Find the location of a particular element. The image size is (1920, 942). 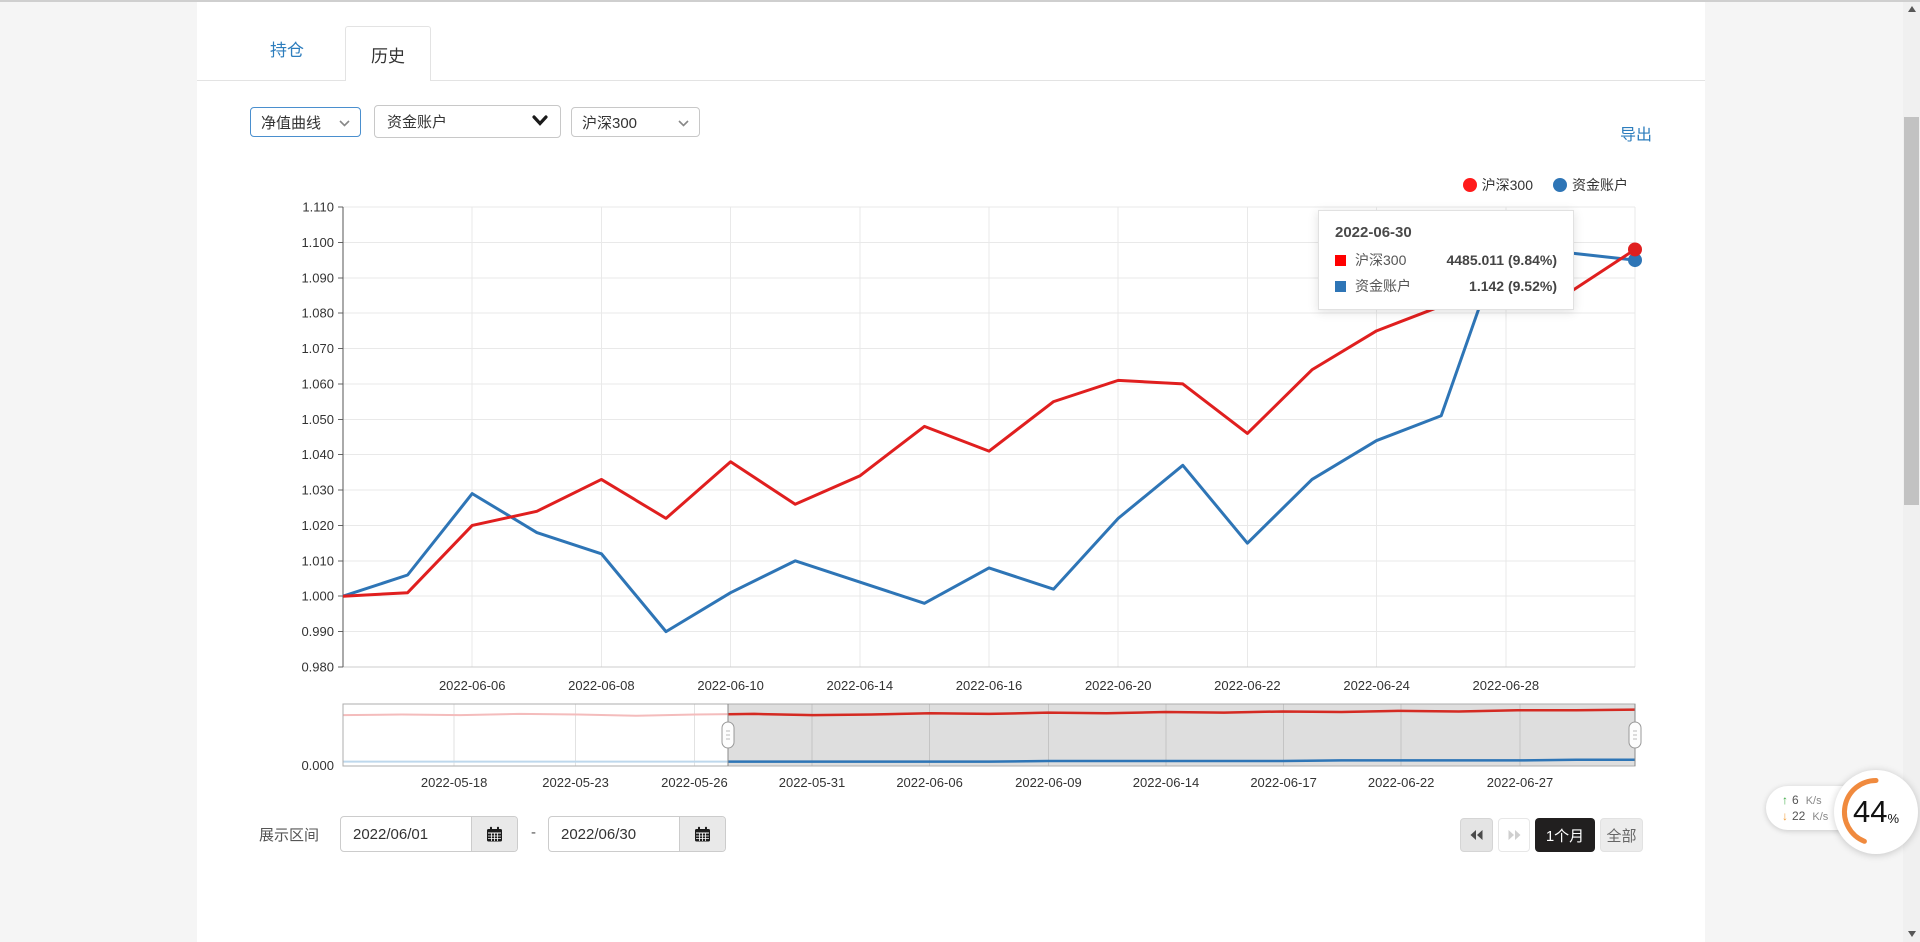

progress-percent-widget: 44 % is located at coordinates (1876, 812).